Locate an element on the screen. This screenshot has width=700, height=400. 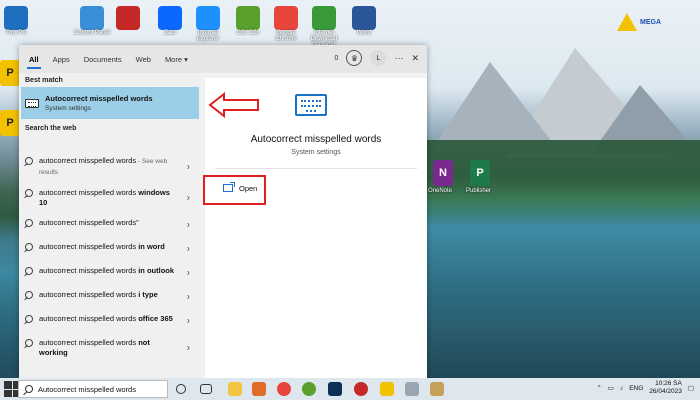
network-icon: ▭ is located at coordinates (611, 388).